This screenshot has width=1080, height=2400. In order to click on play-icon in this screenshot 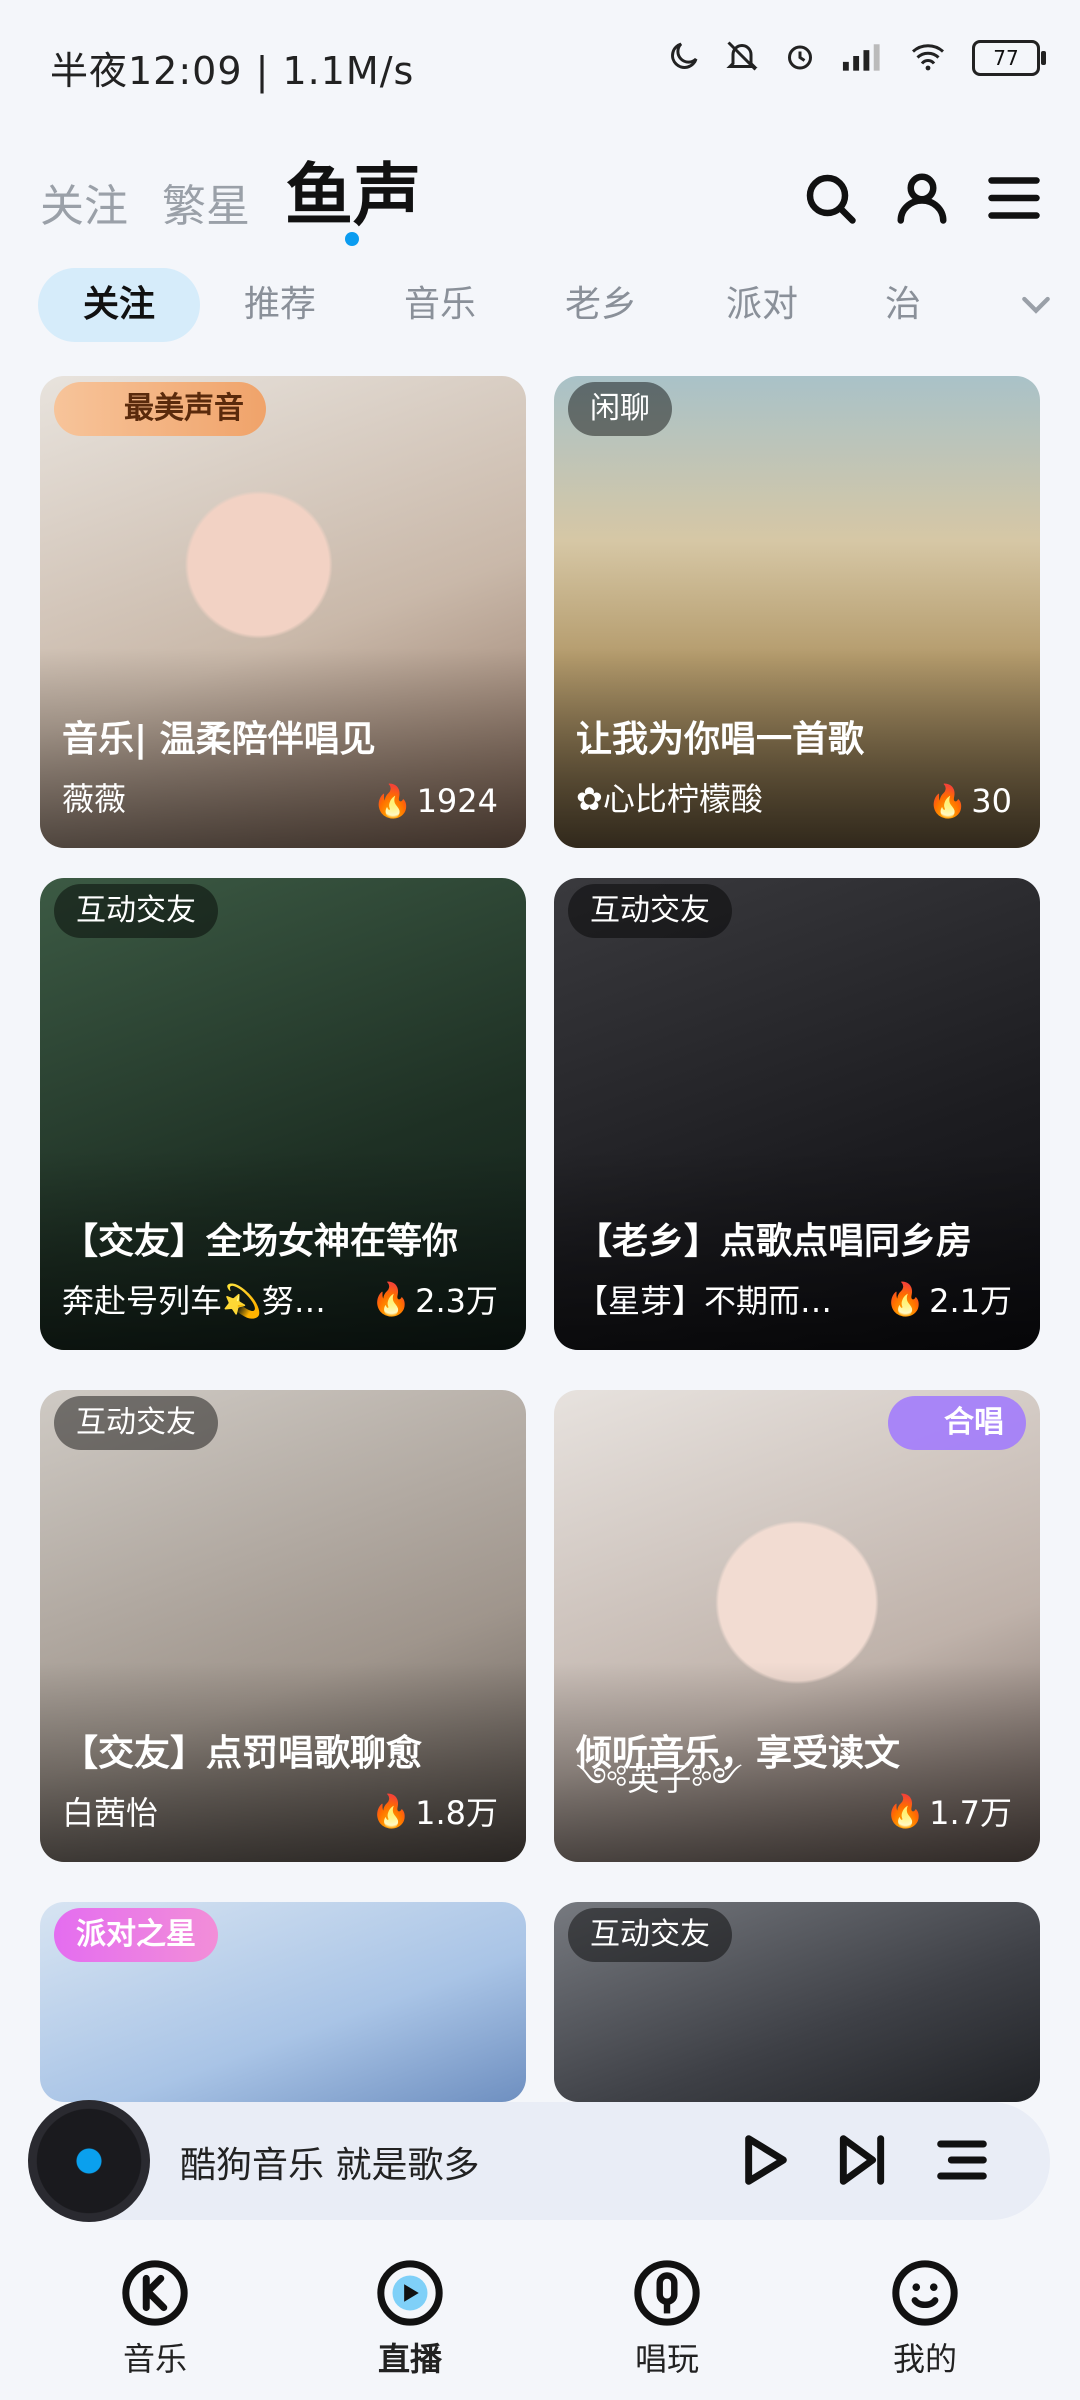, I will do `click(762, 2160)`.